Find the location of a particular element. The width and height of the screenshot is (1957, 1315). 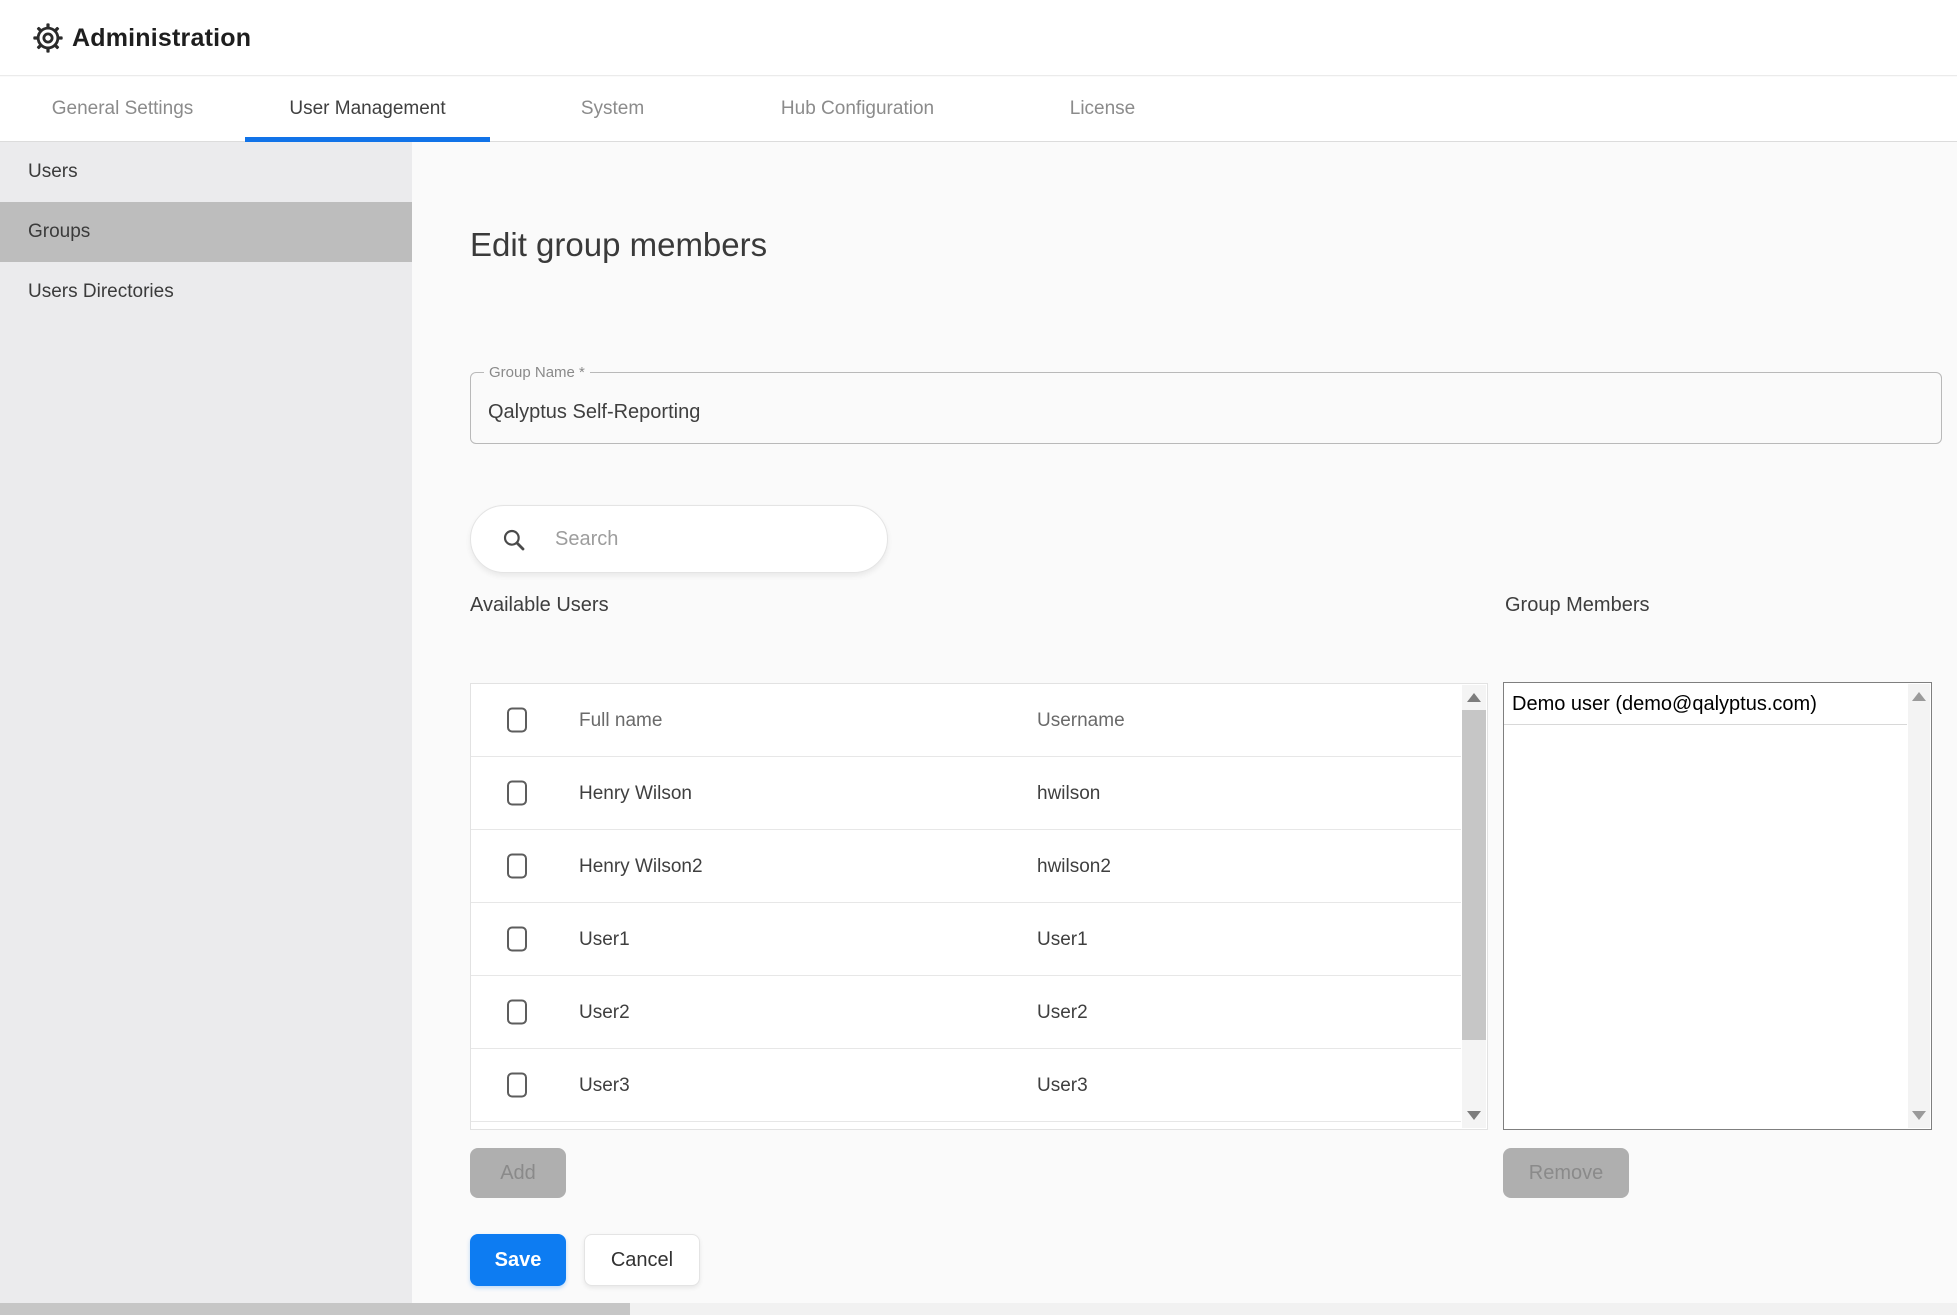

remove-button: Remove is located at coordinates (1566, 1173).